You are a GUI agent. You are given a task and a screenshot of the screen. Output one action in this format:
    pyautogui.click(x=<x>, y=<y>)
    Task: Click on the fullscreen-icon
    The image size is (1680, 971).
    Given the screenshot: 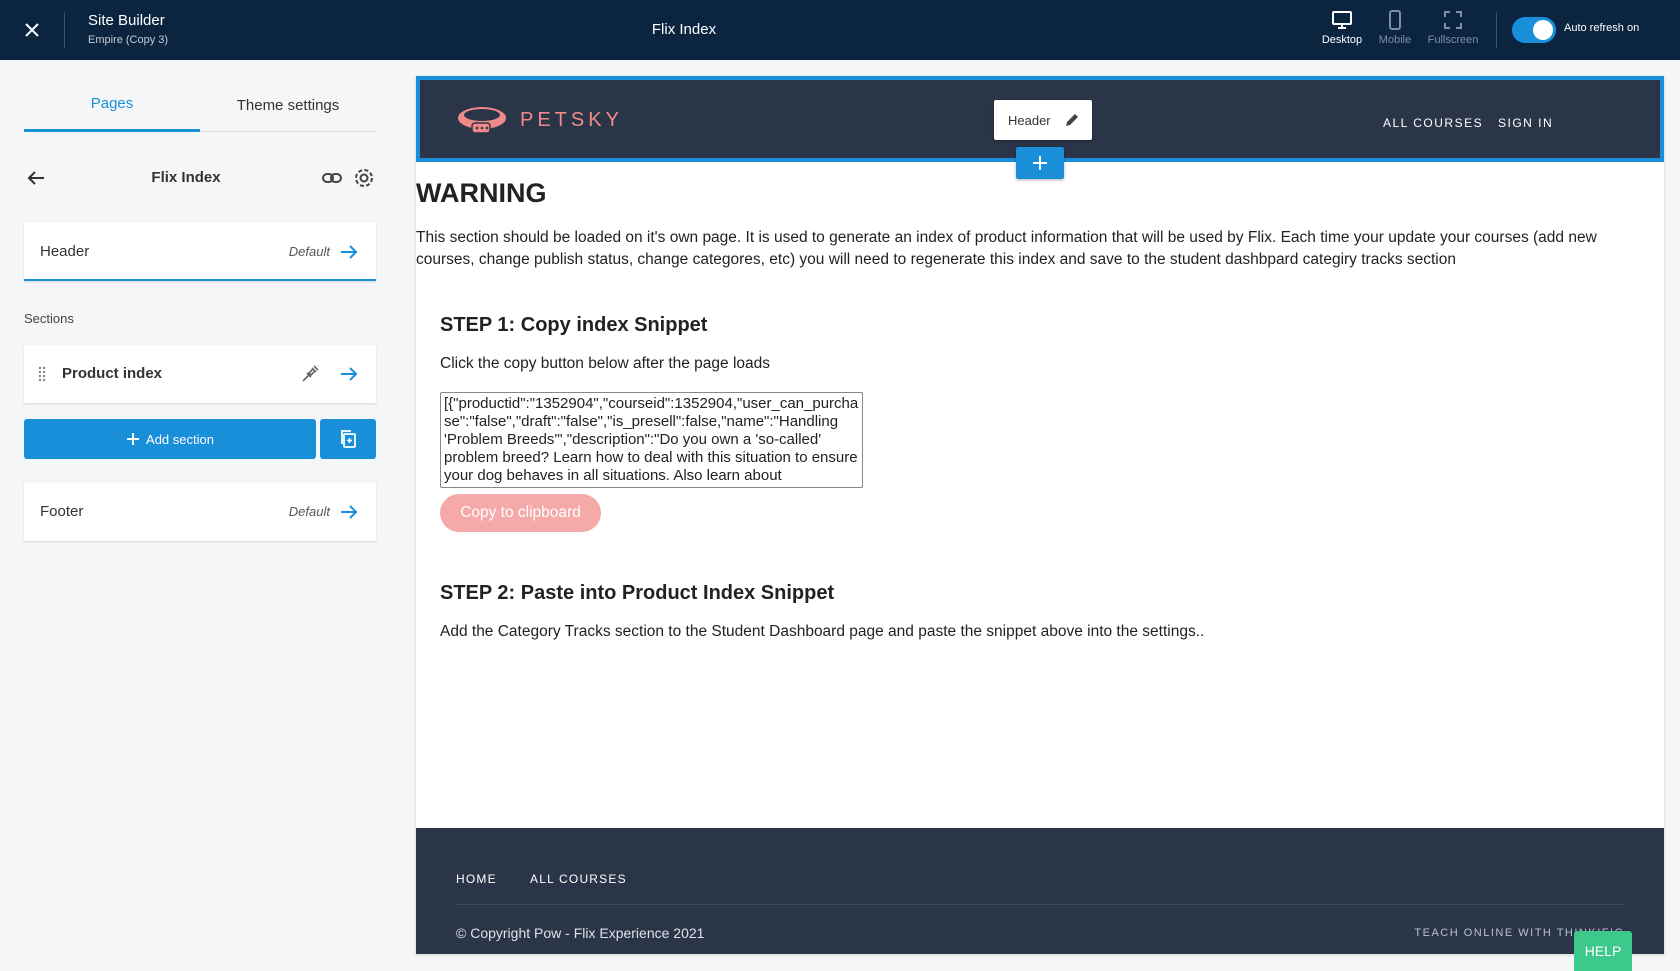 What is the action you would take?
    pyautogui.click(x=1453, y=20)
    